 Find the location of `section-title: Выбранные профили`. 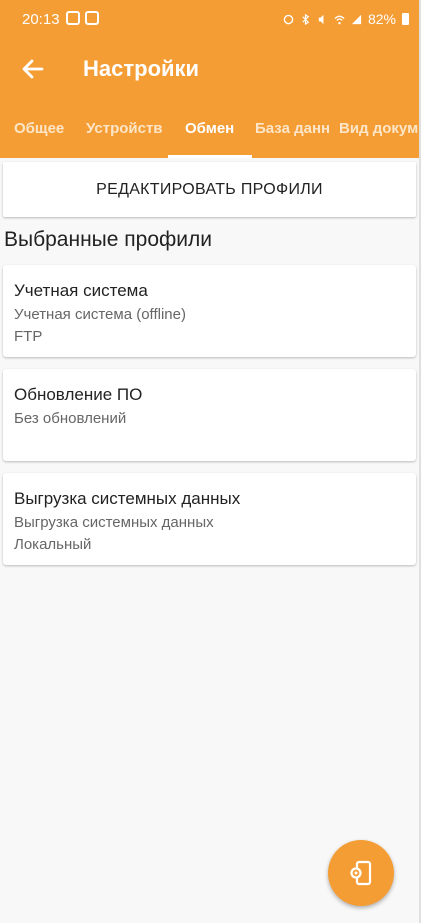

section-title: Выбранные профили is located at coordinates (108, 239).